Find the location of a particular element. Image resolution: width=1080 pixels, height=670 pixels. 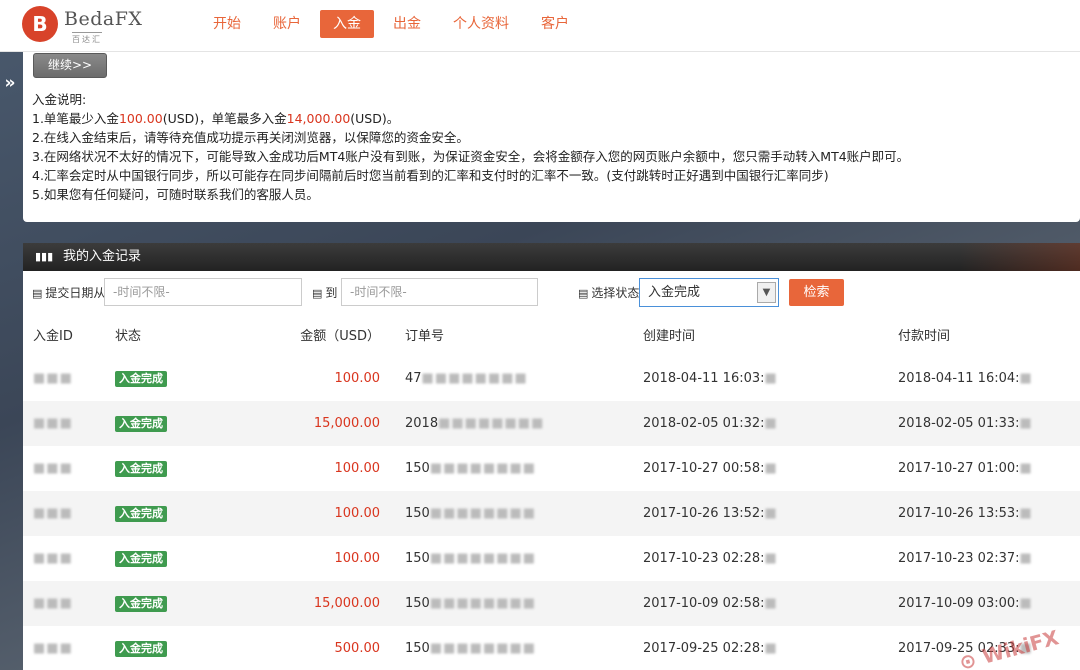

paid-time-cell: 2018-04-11 16:04:■ is located at coordinates (965, 378).